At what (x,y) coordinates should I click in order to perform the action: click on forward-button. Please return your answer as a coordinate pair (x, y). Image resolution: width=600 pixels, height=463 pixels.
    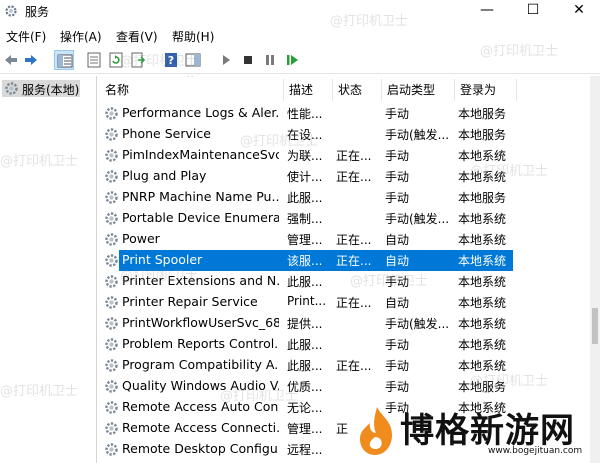
    Looking at the image, I should click on (31, 60).